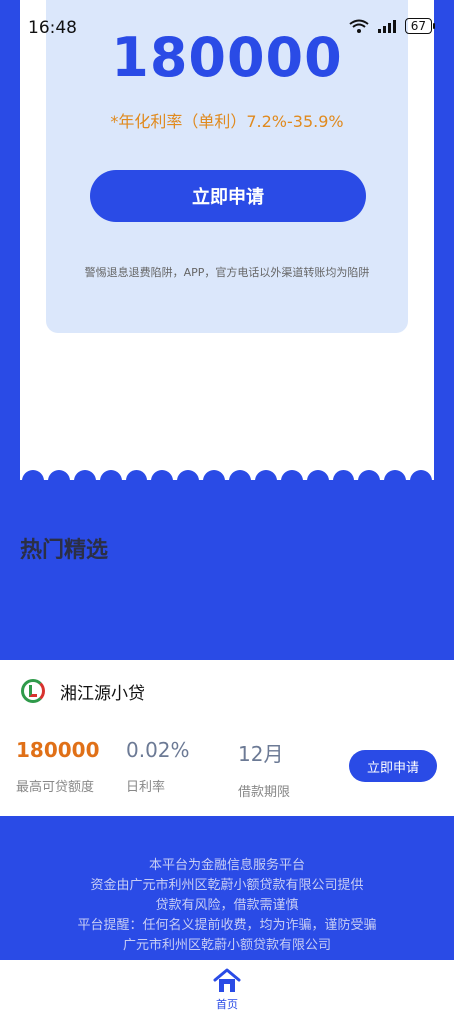  I want to click on fraud-warning: 警惕退息退费陷阱，APP，官方电话以外渠道转账均为陷阱, so click(227, 272).